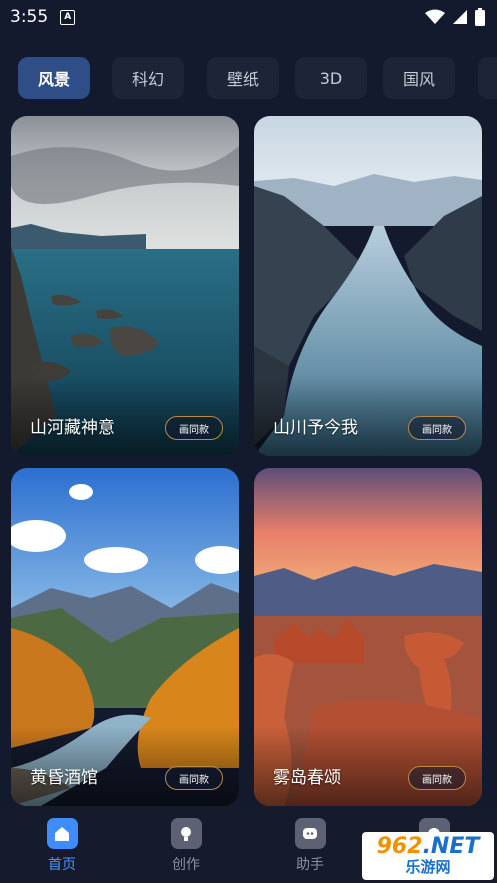 The height and width of the screenshot is (883, 497). Describe the element at coordinates (315, 428) in the screenshot. I see `card-title: 山川予今我` at that location.